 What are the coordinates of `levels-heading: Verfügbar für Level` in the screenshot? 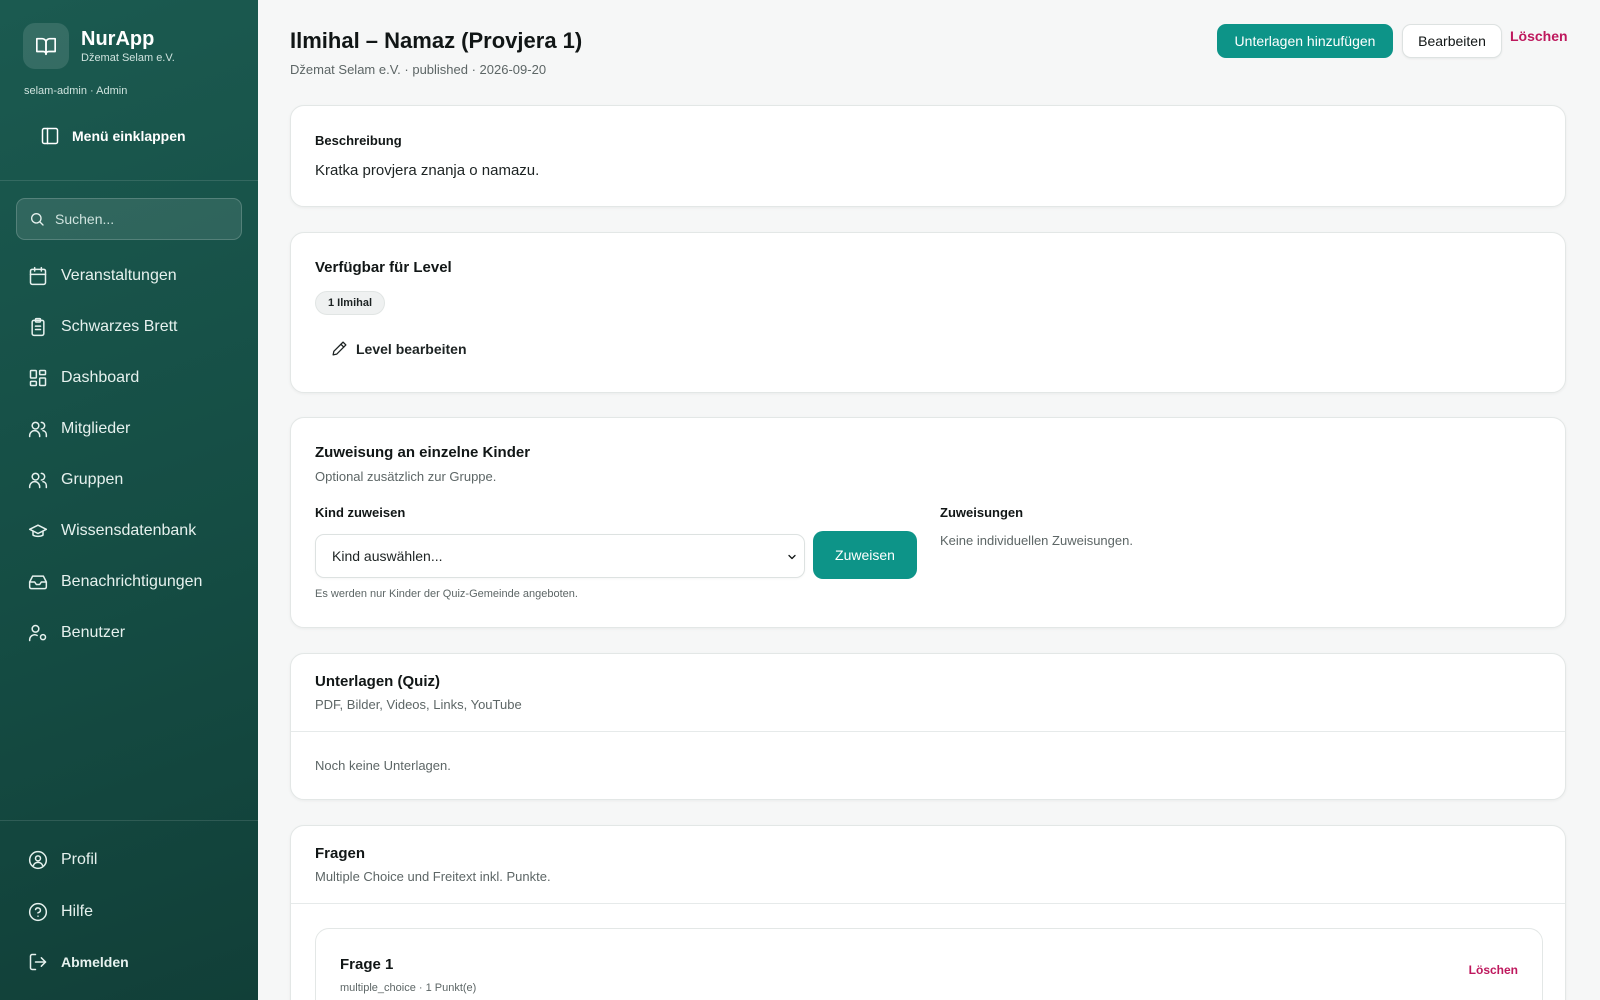 It's located at (383, 267).